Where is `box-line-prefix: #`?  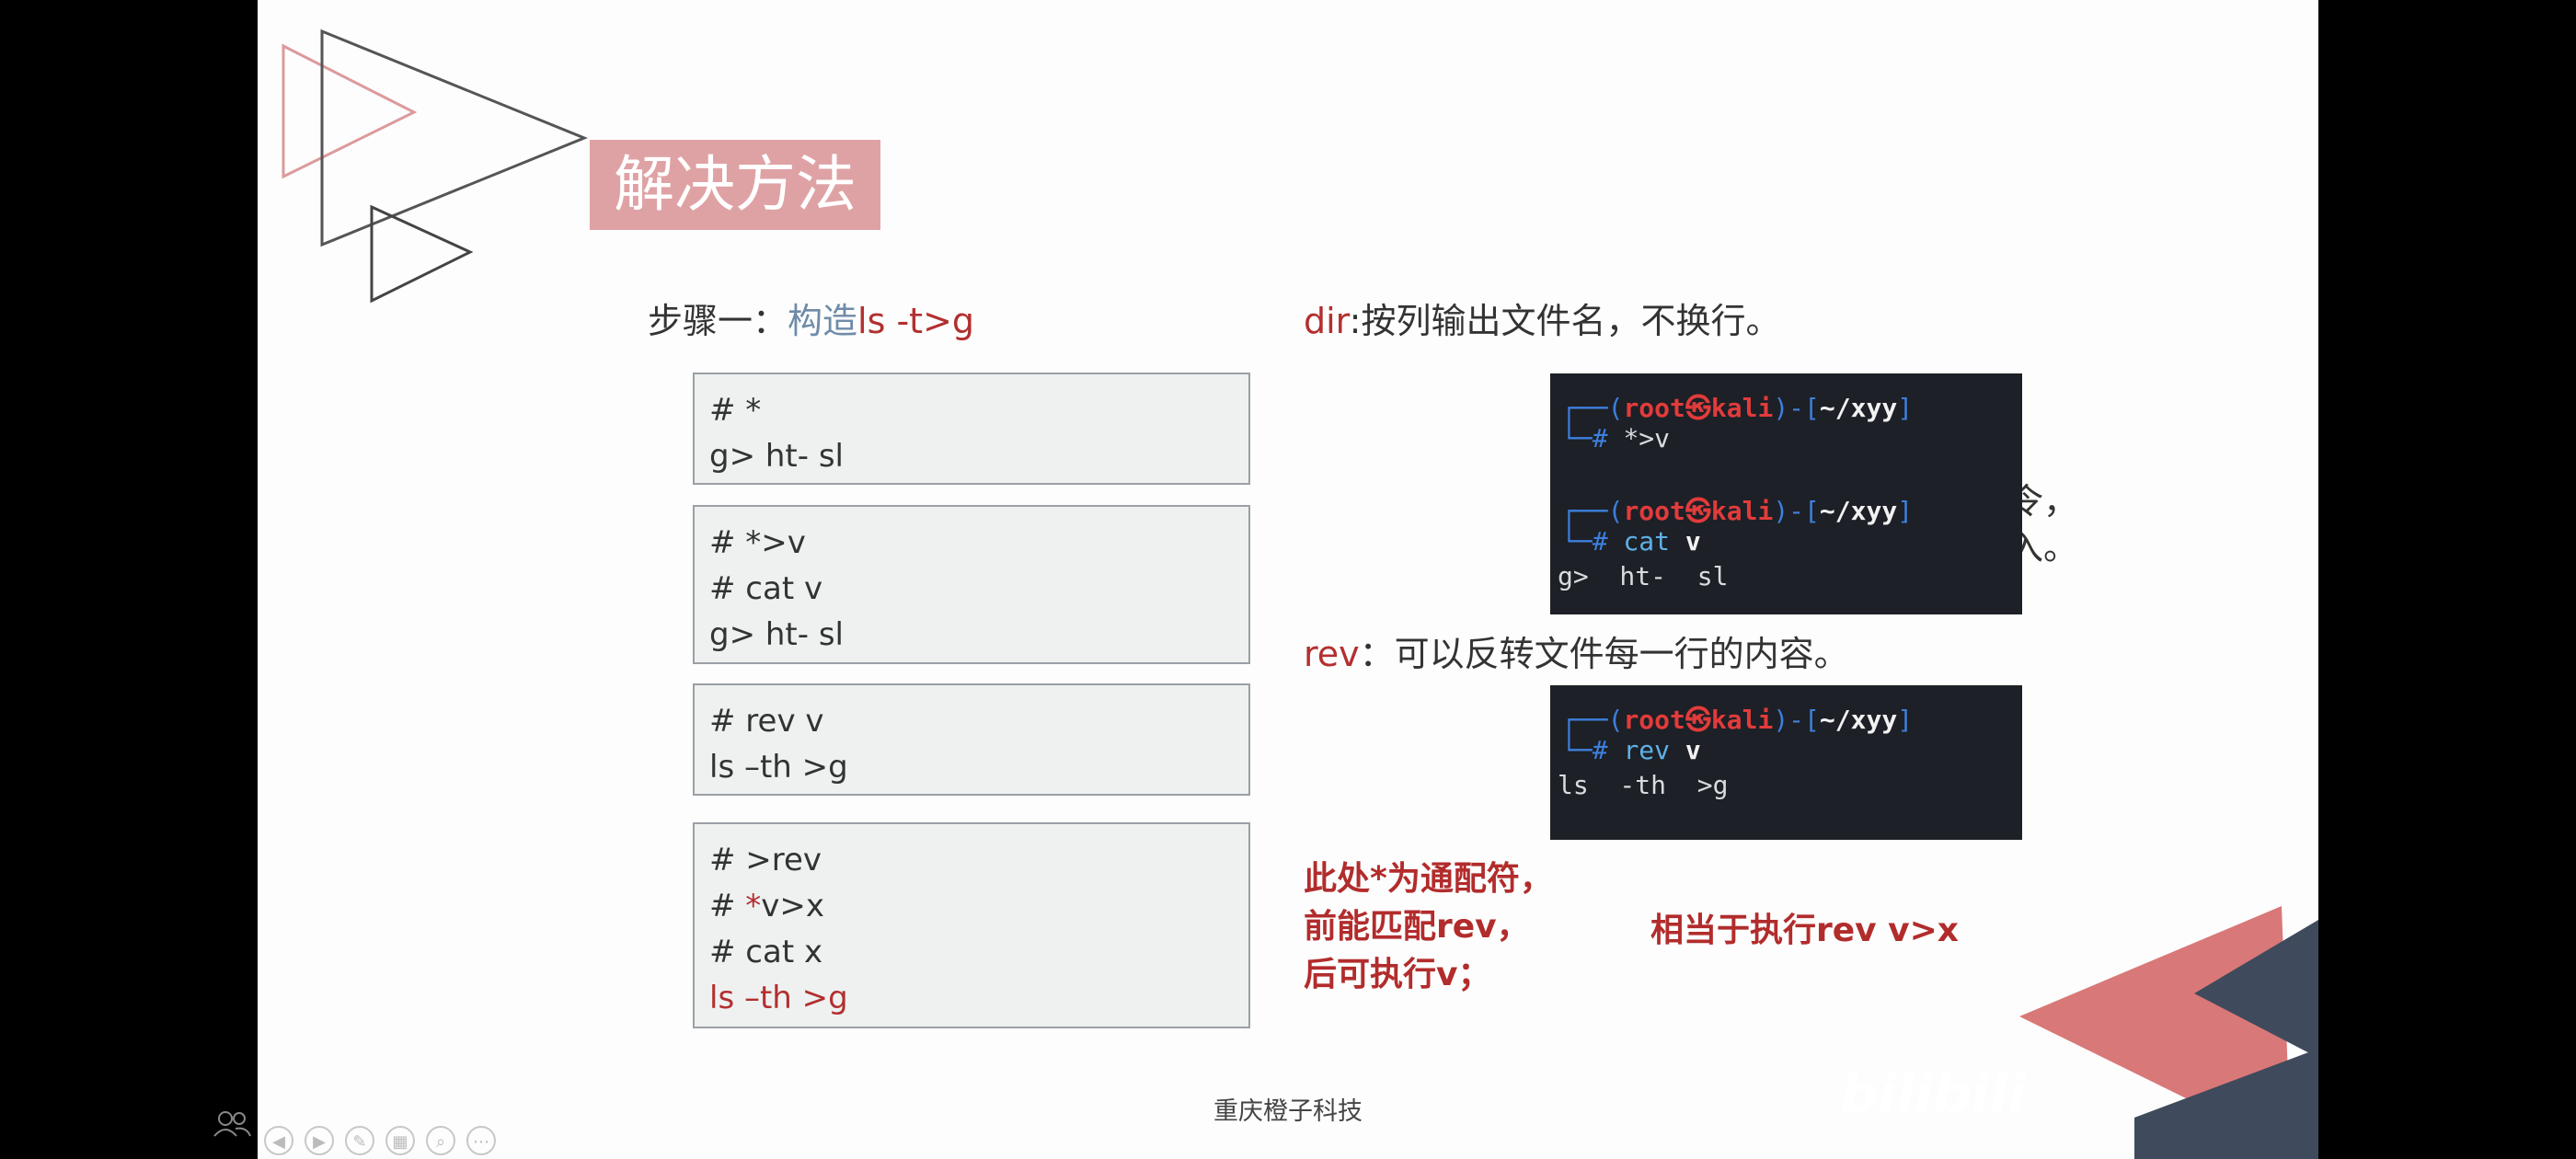
box-line-prefix: # is located at coordinates (727, 906).